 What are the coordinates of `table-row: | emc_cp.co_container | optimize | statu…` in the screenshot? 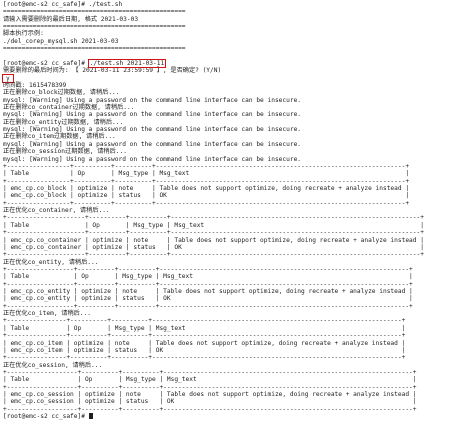 It's located at (213, 247).